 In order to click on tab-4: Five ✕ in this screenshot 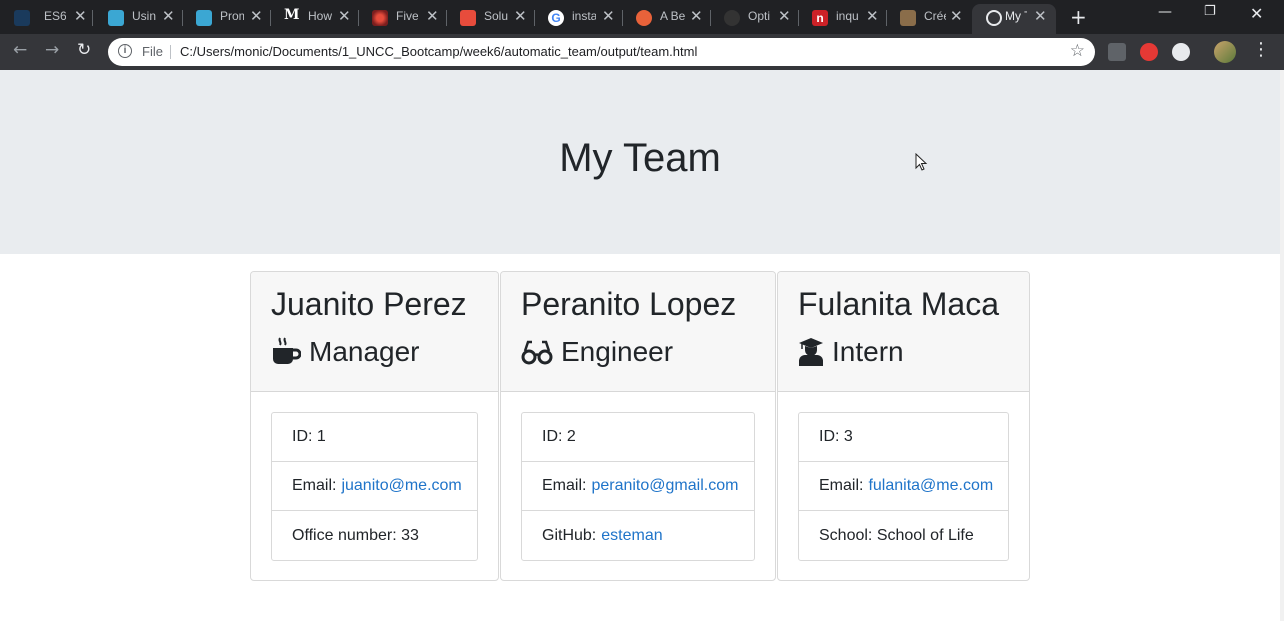, I will do `click(402, 17)`.